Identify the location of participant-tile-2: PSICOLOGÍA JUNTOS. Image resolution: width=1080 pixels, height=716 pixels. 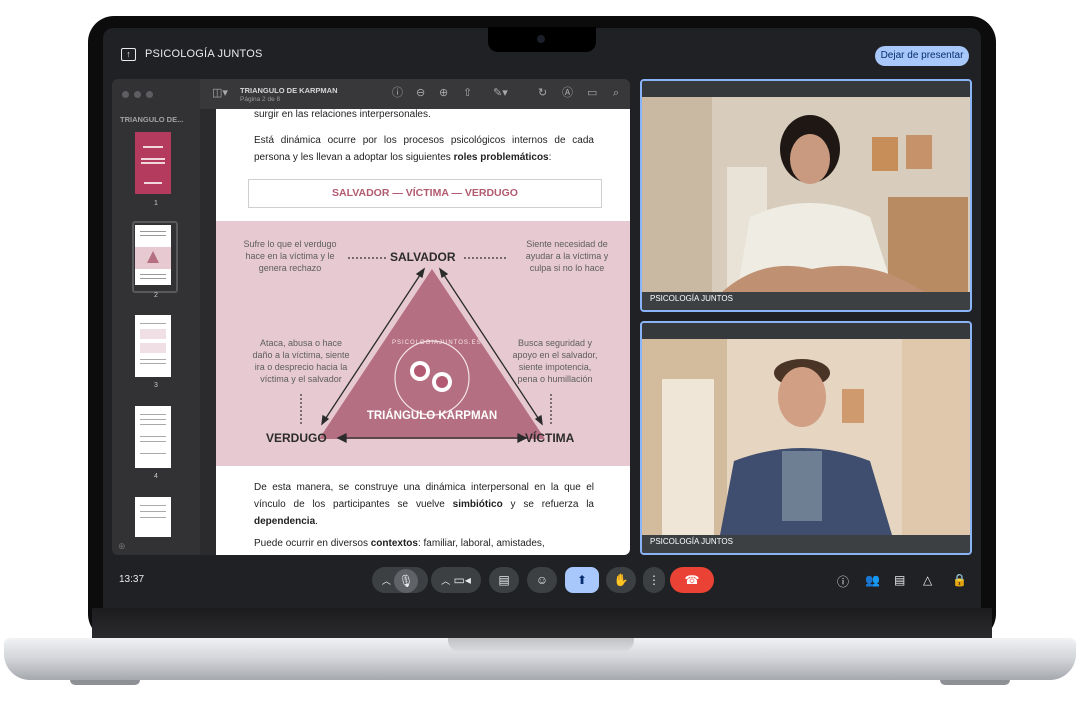
(806, 438).